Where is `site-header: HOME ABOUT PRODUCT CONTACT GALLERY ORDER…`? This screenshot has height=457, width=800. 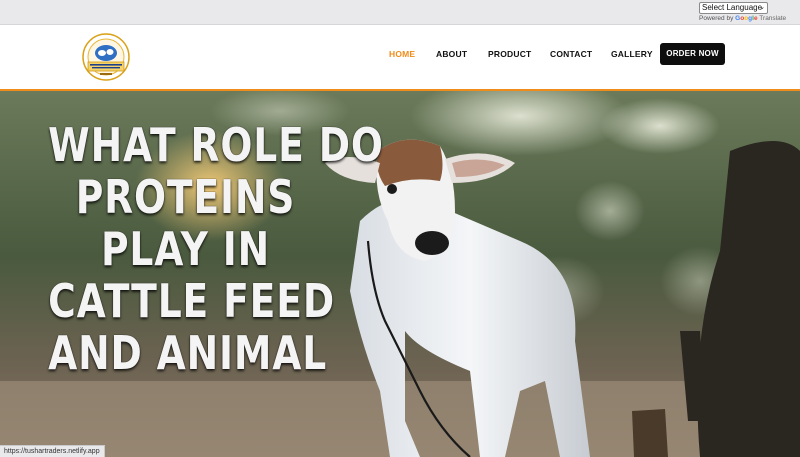 site-header: HOME ABOUT PRODUCT CONTACT GALLERY ORDER… is located at coordinates (400, 58).